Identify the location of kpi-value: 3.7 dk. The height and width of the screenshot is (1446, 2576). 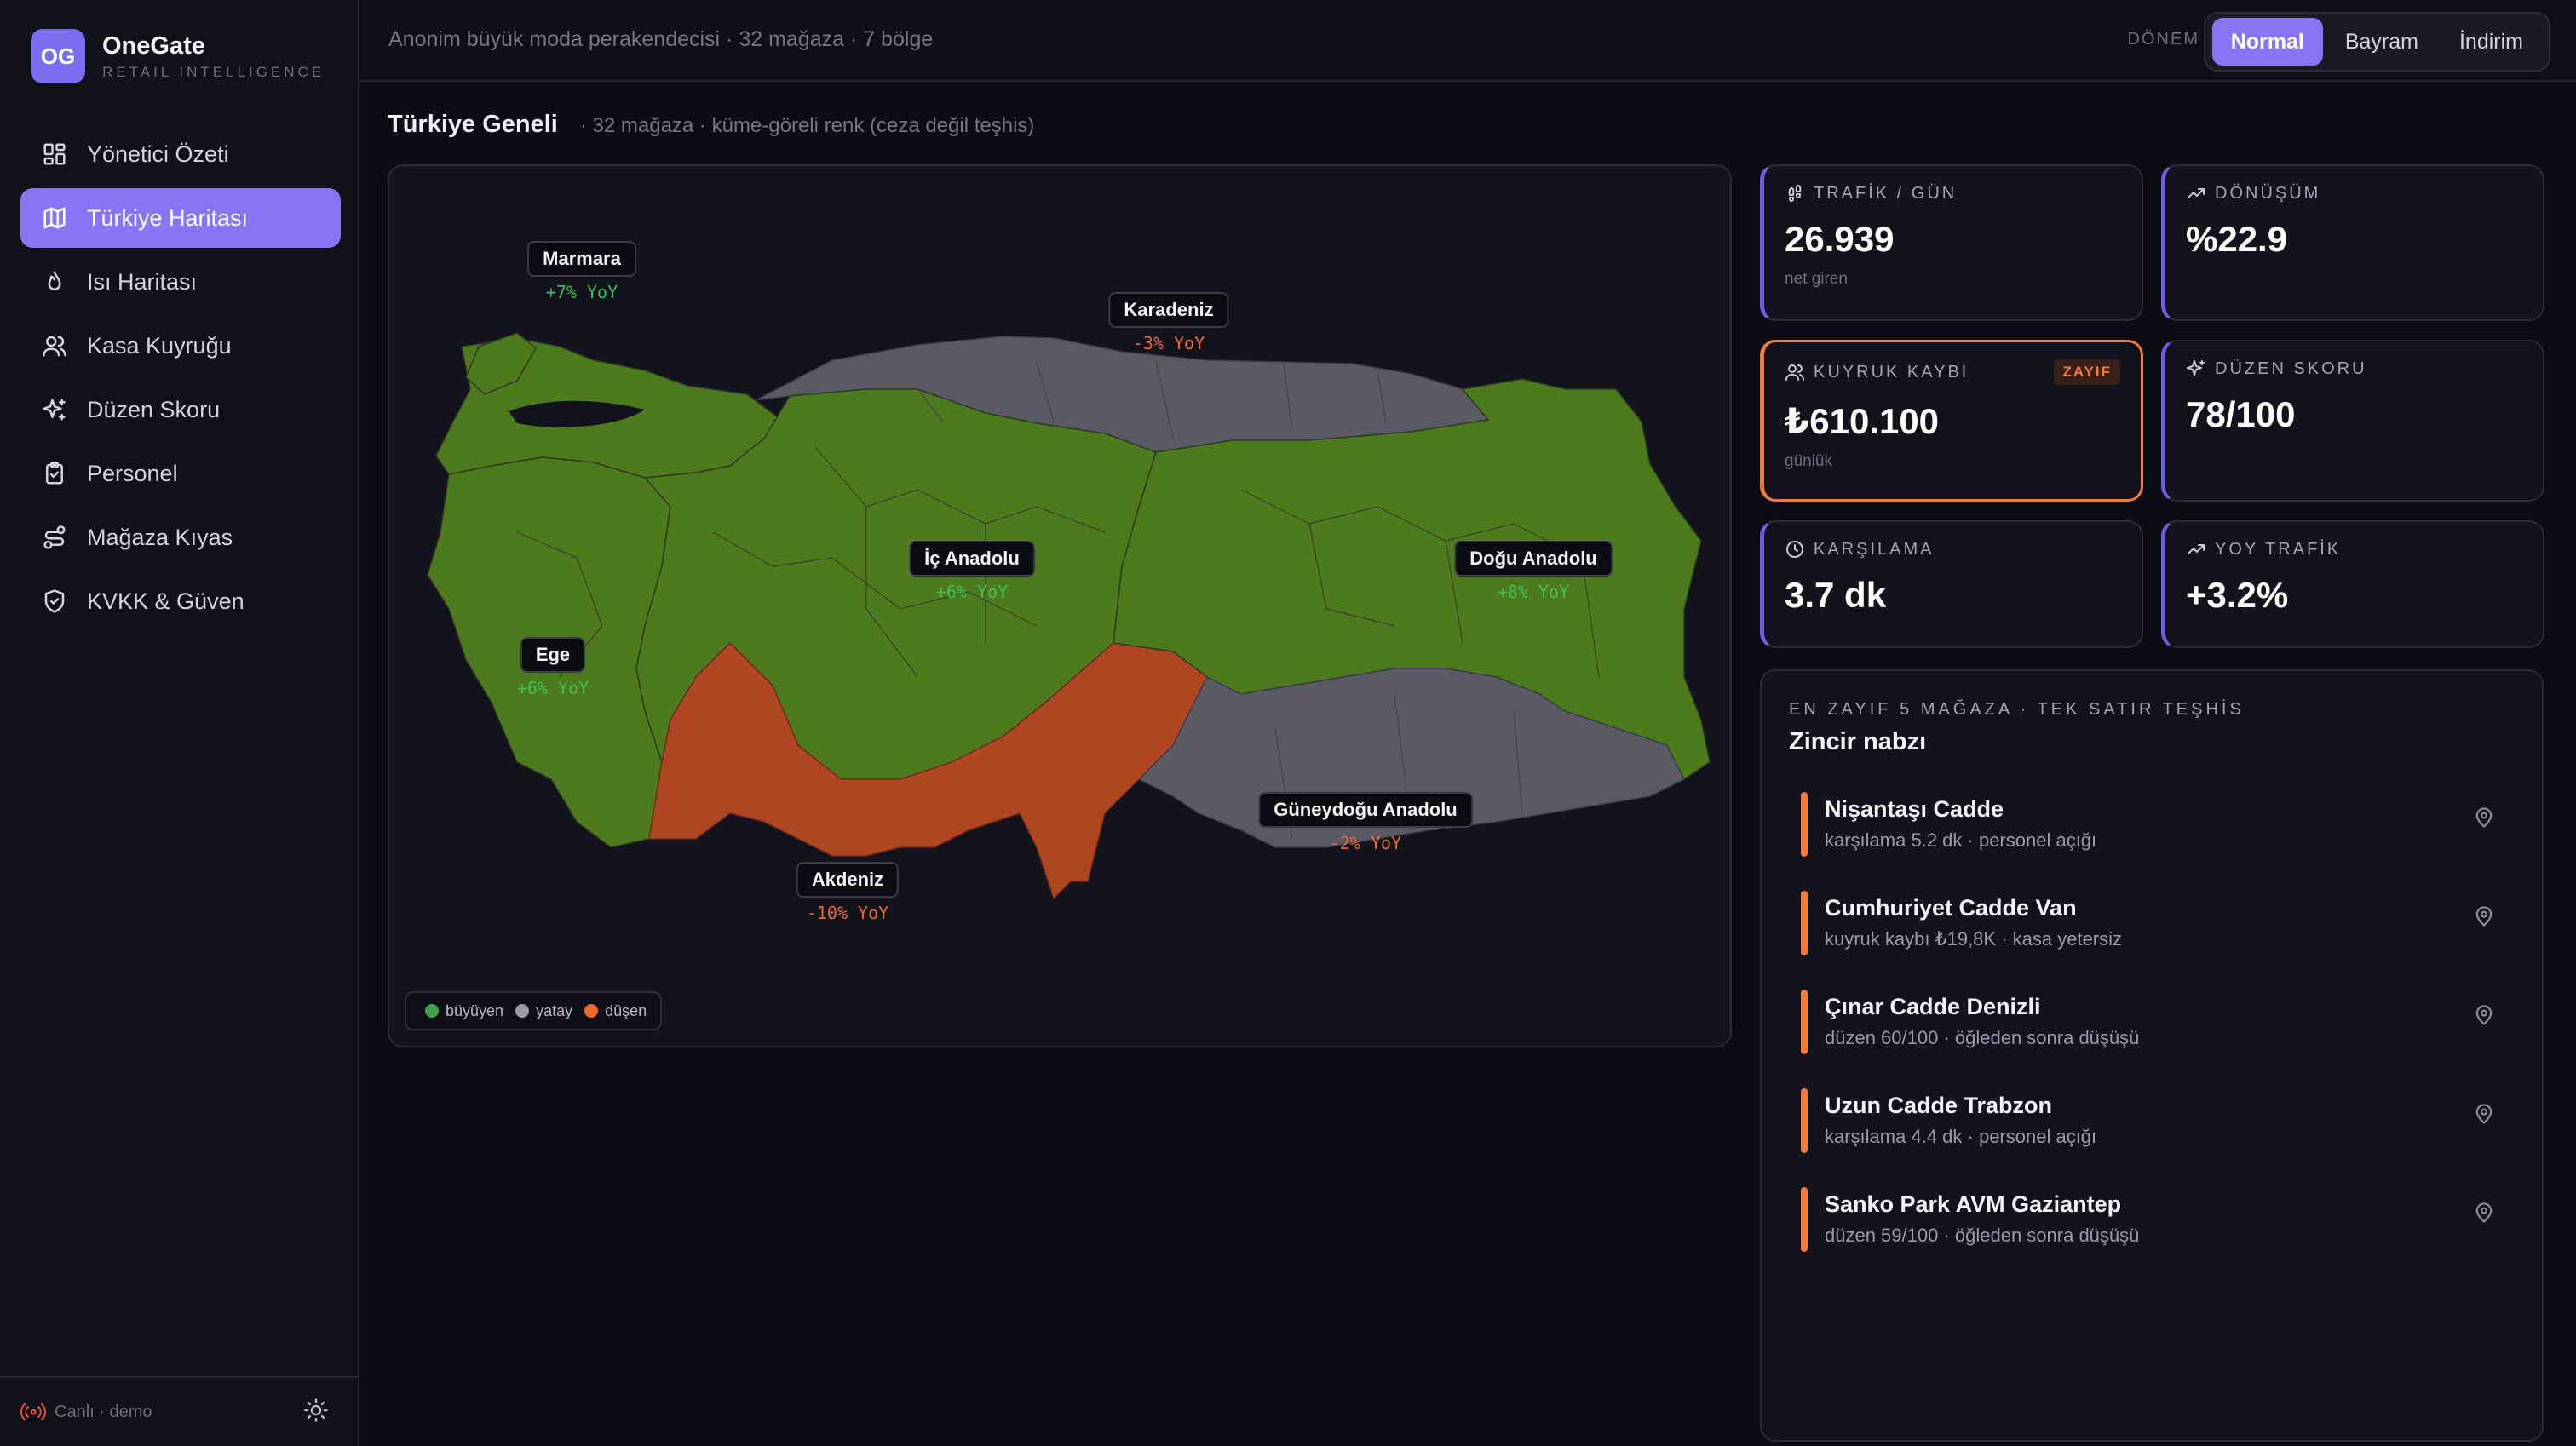
(1836, 595).